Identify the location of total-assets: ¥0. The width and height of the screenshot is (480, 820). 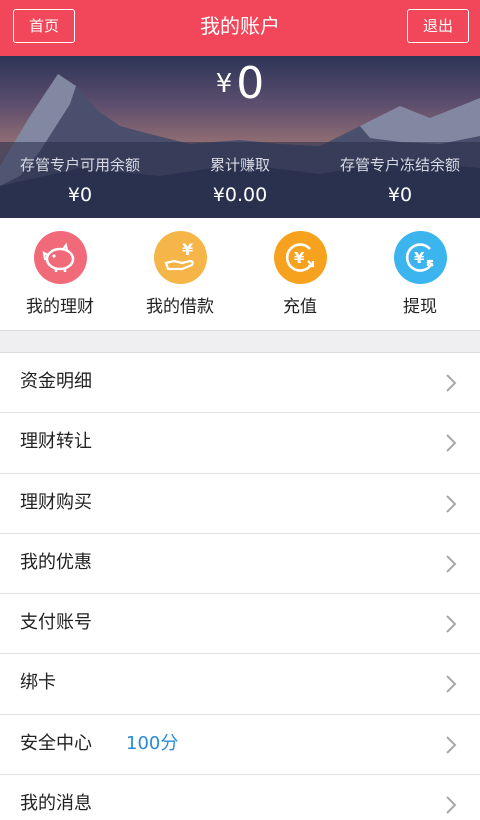
(240, 83).